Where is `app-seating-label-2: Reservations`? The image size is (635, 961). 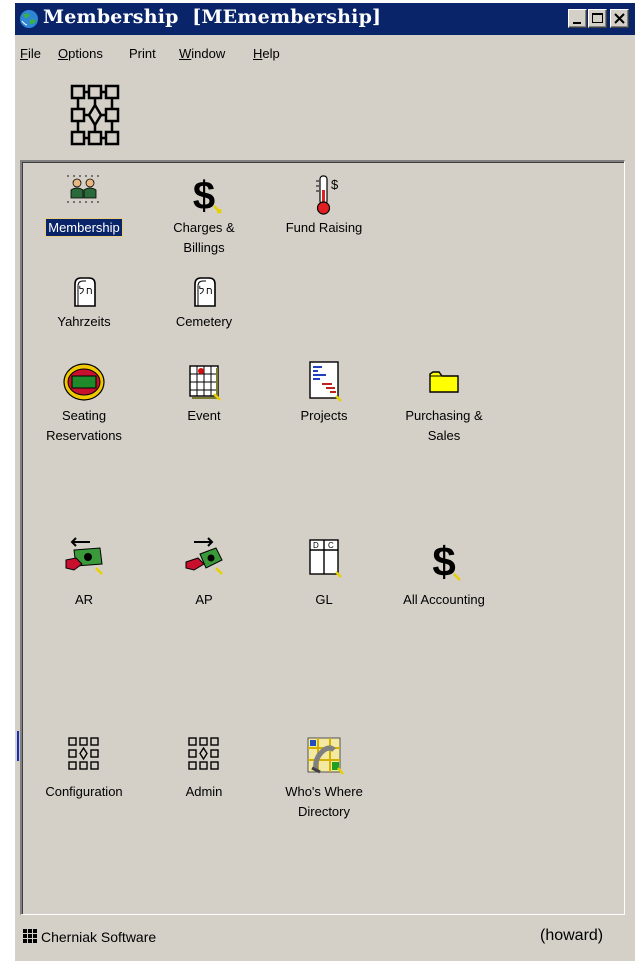
app-seating-label-2: Reservations is located at coordinates (84, 435).